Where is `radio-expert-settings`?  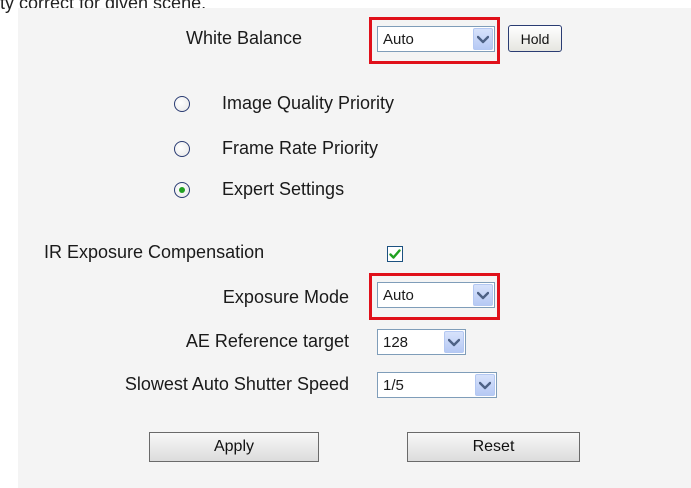 radio-expert-settings is located at coordinates (182, 190).